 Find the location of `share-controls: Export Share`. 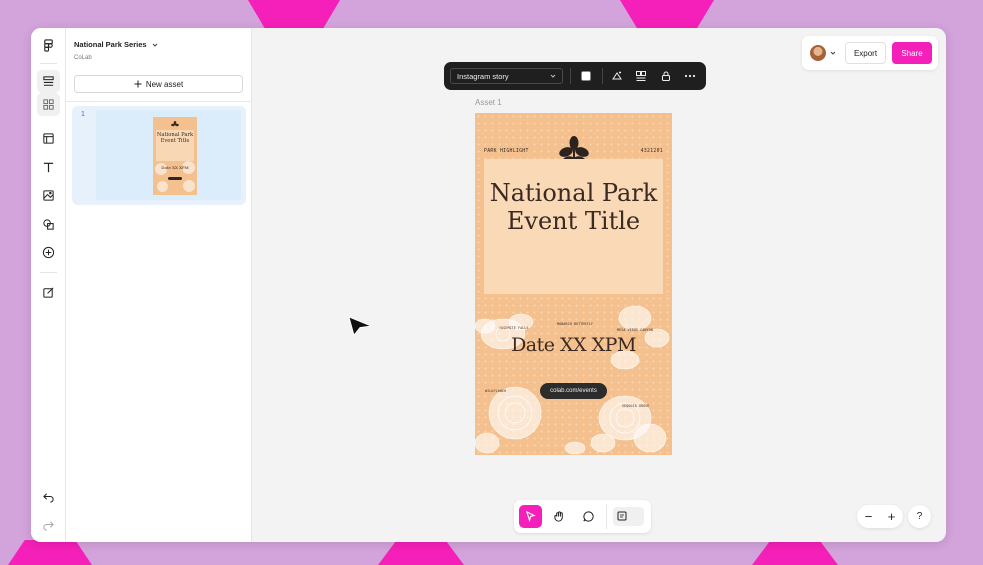

share-controls: Export Share is located at coordinates (870, 53).